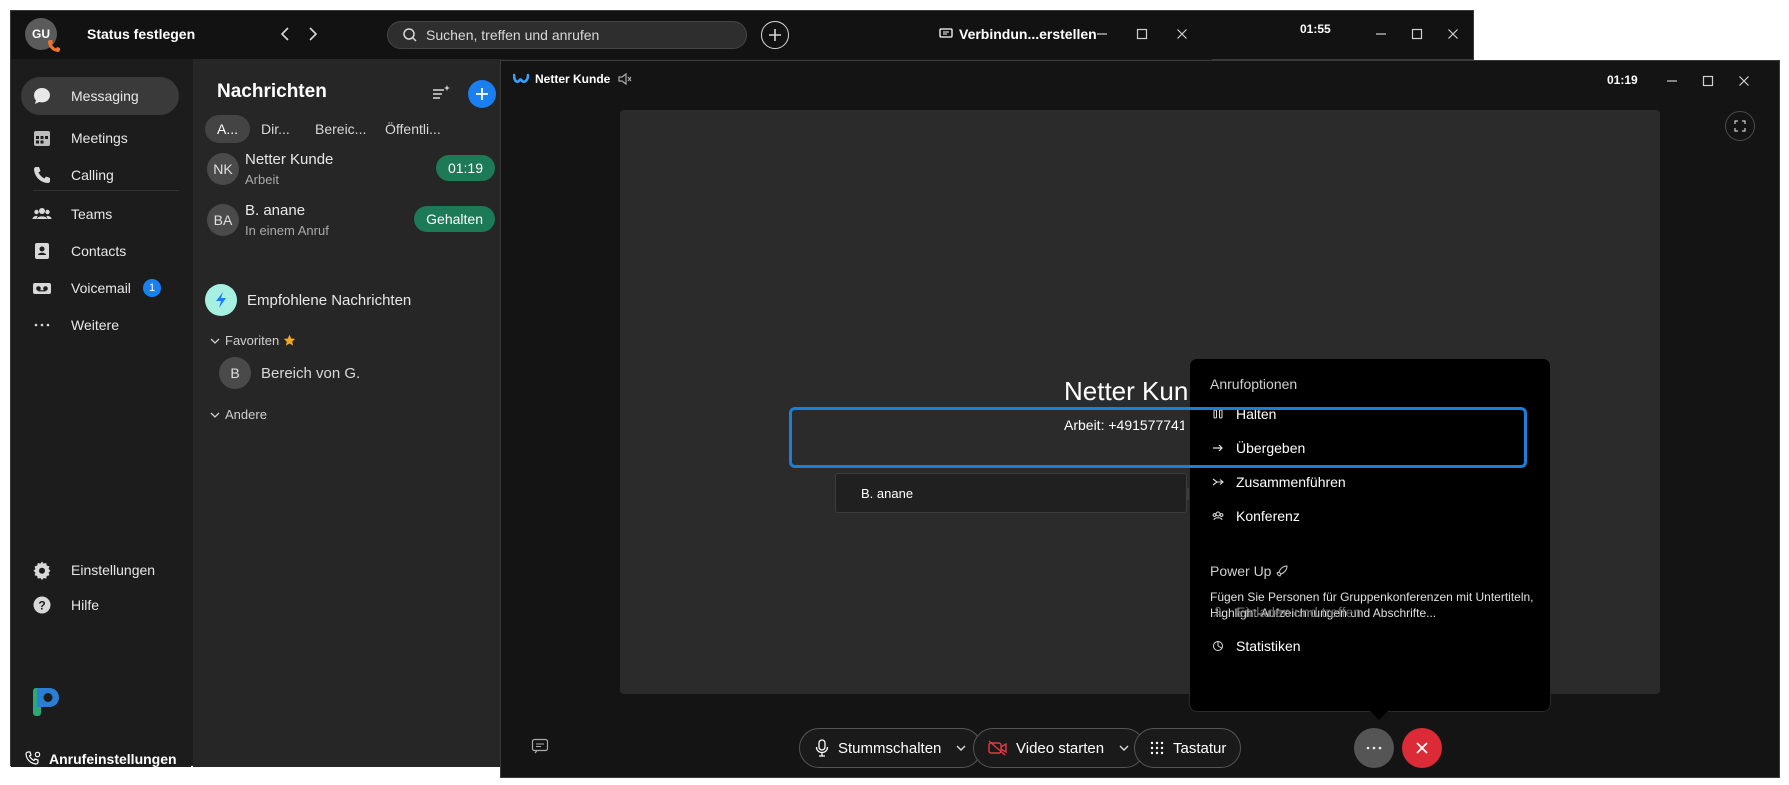 This screenshot has width=1789, height=785. Describe the element at coordinates (100, 214) in the screenshot. I see `nav-item-teams: Teams` at that location.